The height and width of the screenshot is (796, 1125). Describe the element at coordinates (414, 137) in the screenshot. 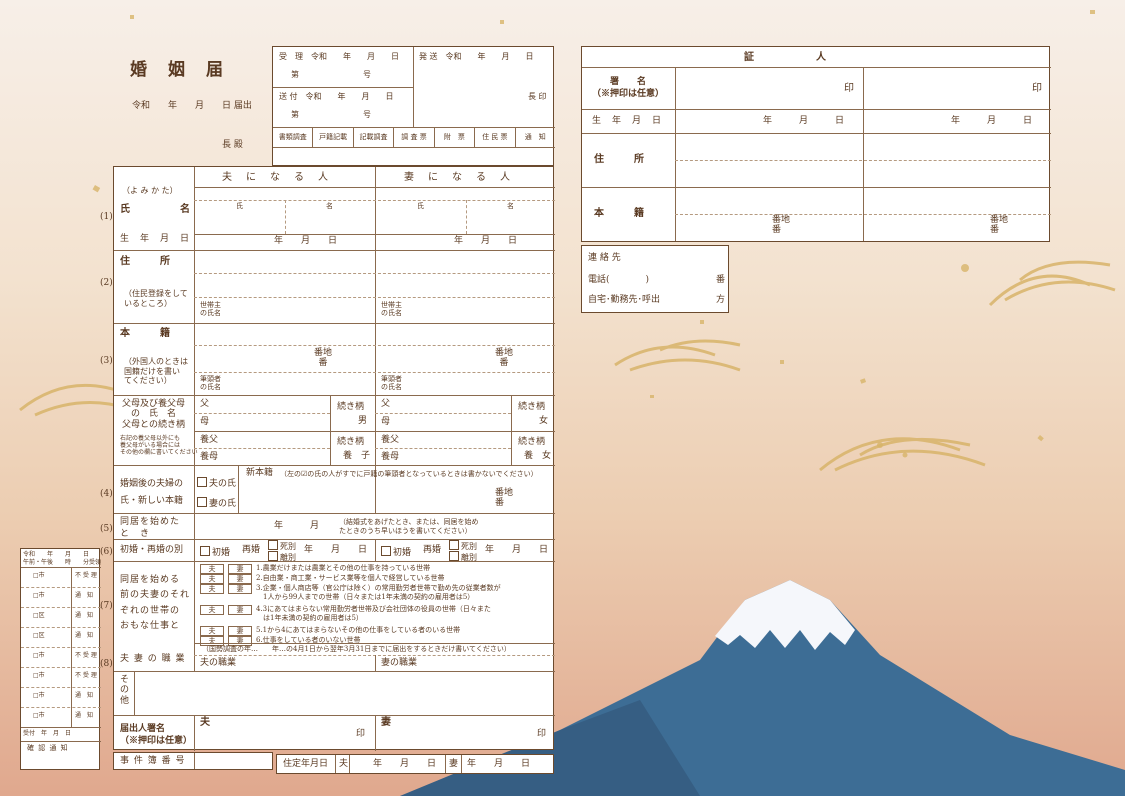

I see `processing-checks: 書類調査 戸籍記載 記載調査調 査 票附 票住 民 票通 知` at that location.